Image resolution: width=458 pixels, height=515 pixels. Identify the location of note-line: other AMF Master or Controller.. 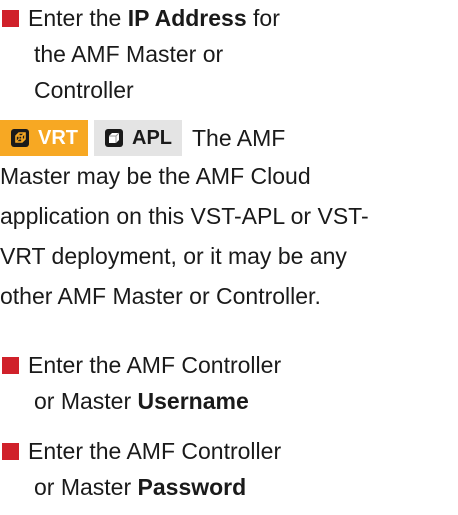
(160, 296).